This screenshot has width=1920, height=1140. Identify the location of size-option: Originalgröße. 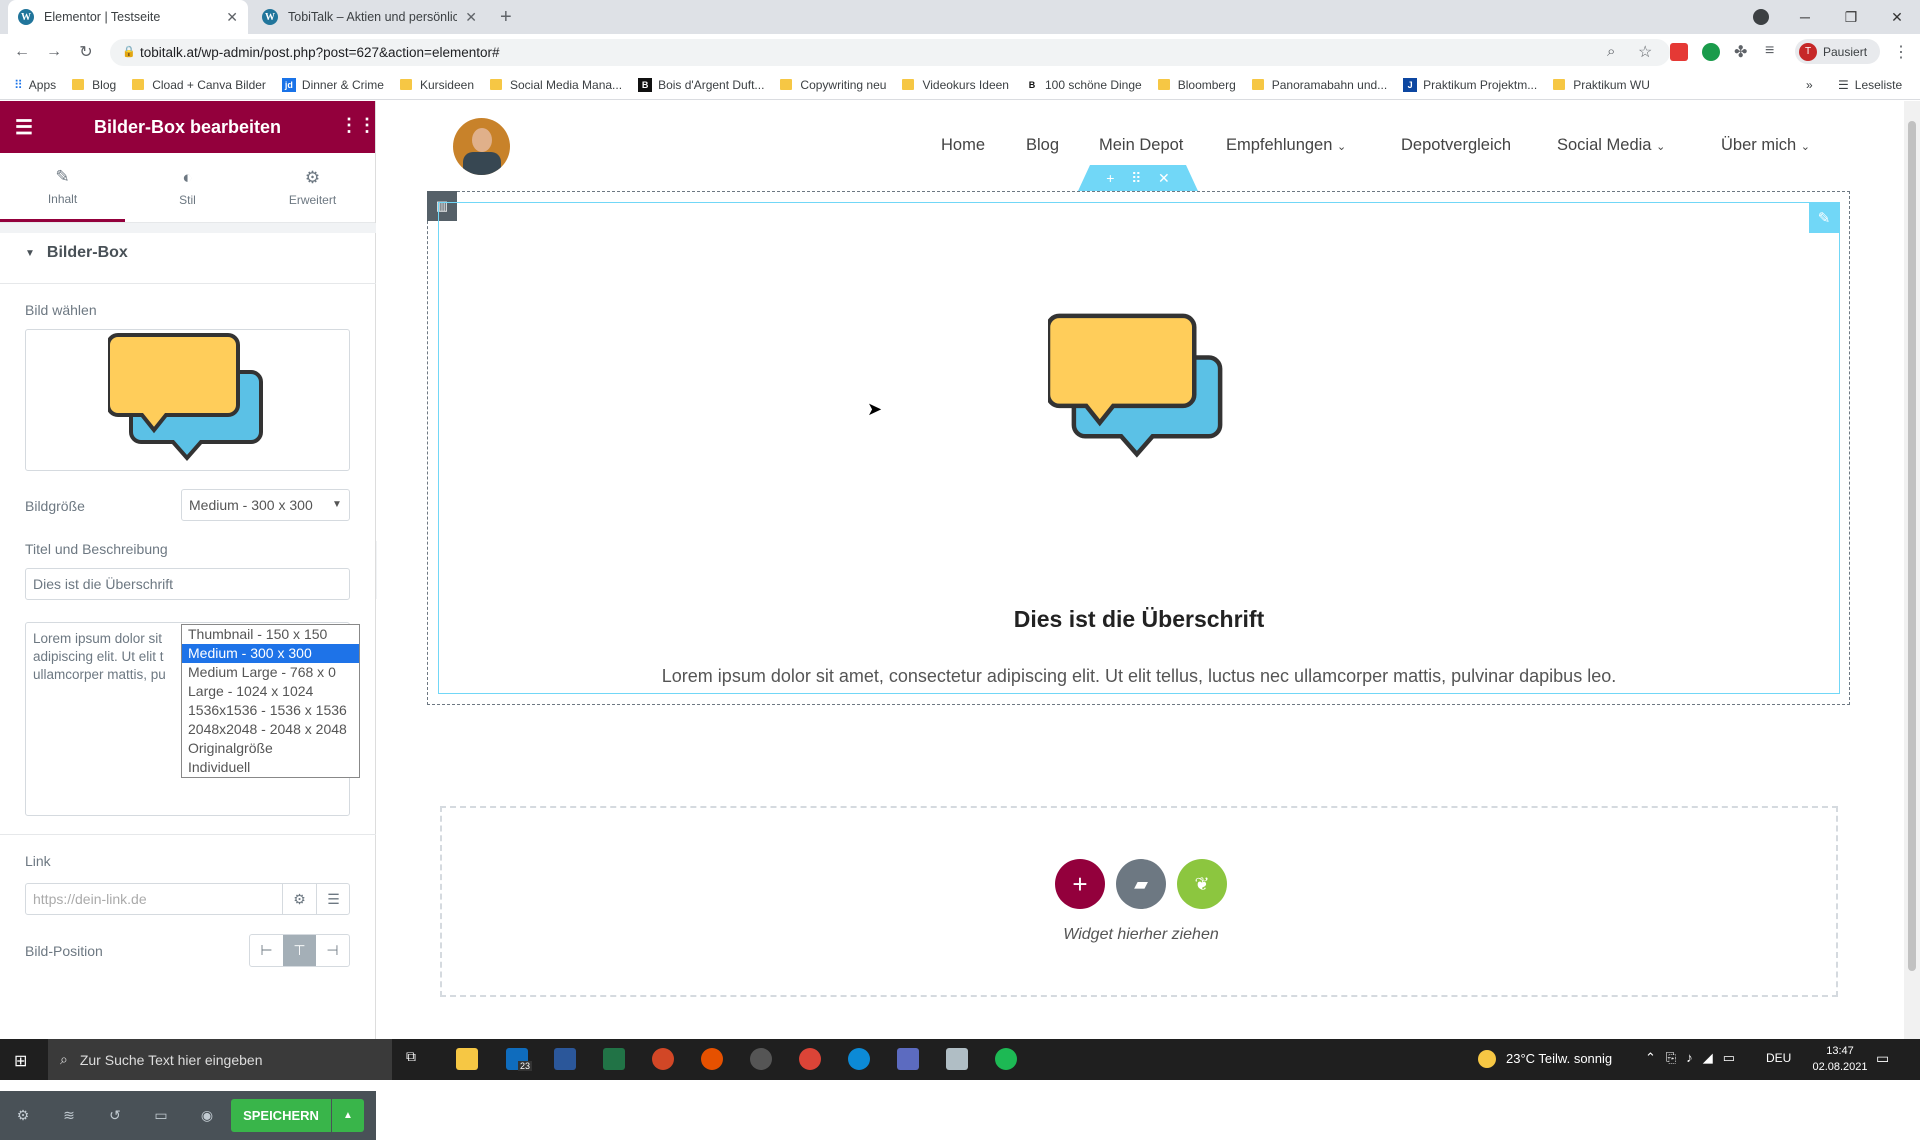
(270, 748).